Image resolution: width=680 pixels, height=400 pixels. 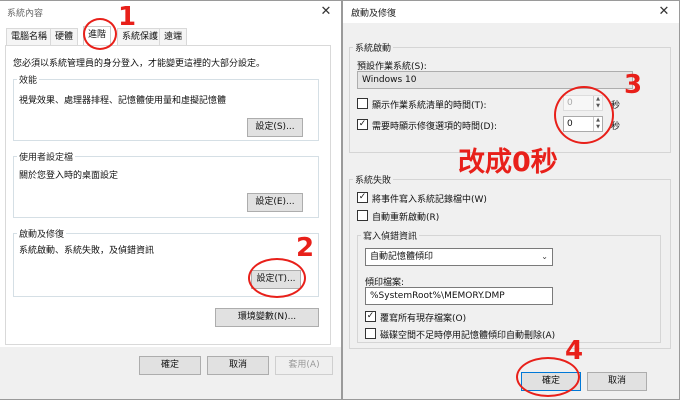 I want to click on tab-hardware: 硬體, so click(x=64, y=36).